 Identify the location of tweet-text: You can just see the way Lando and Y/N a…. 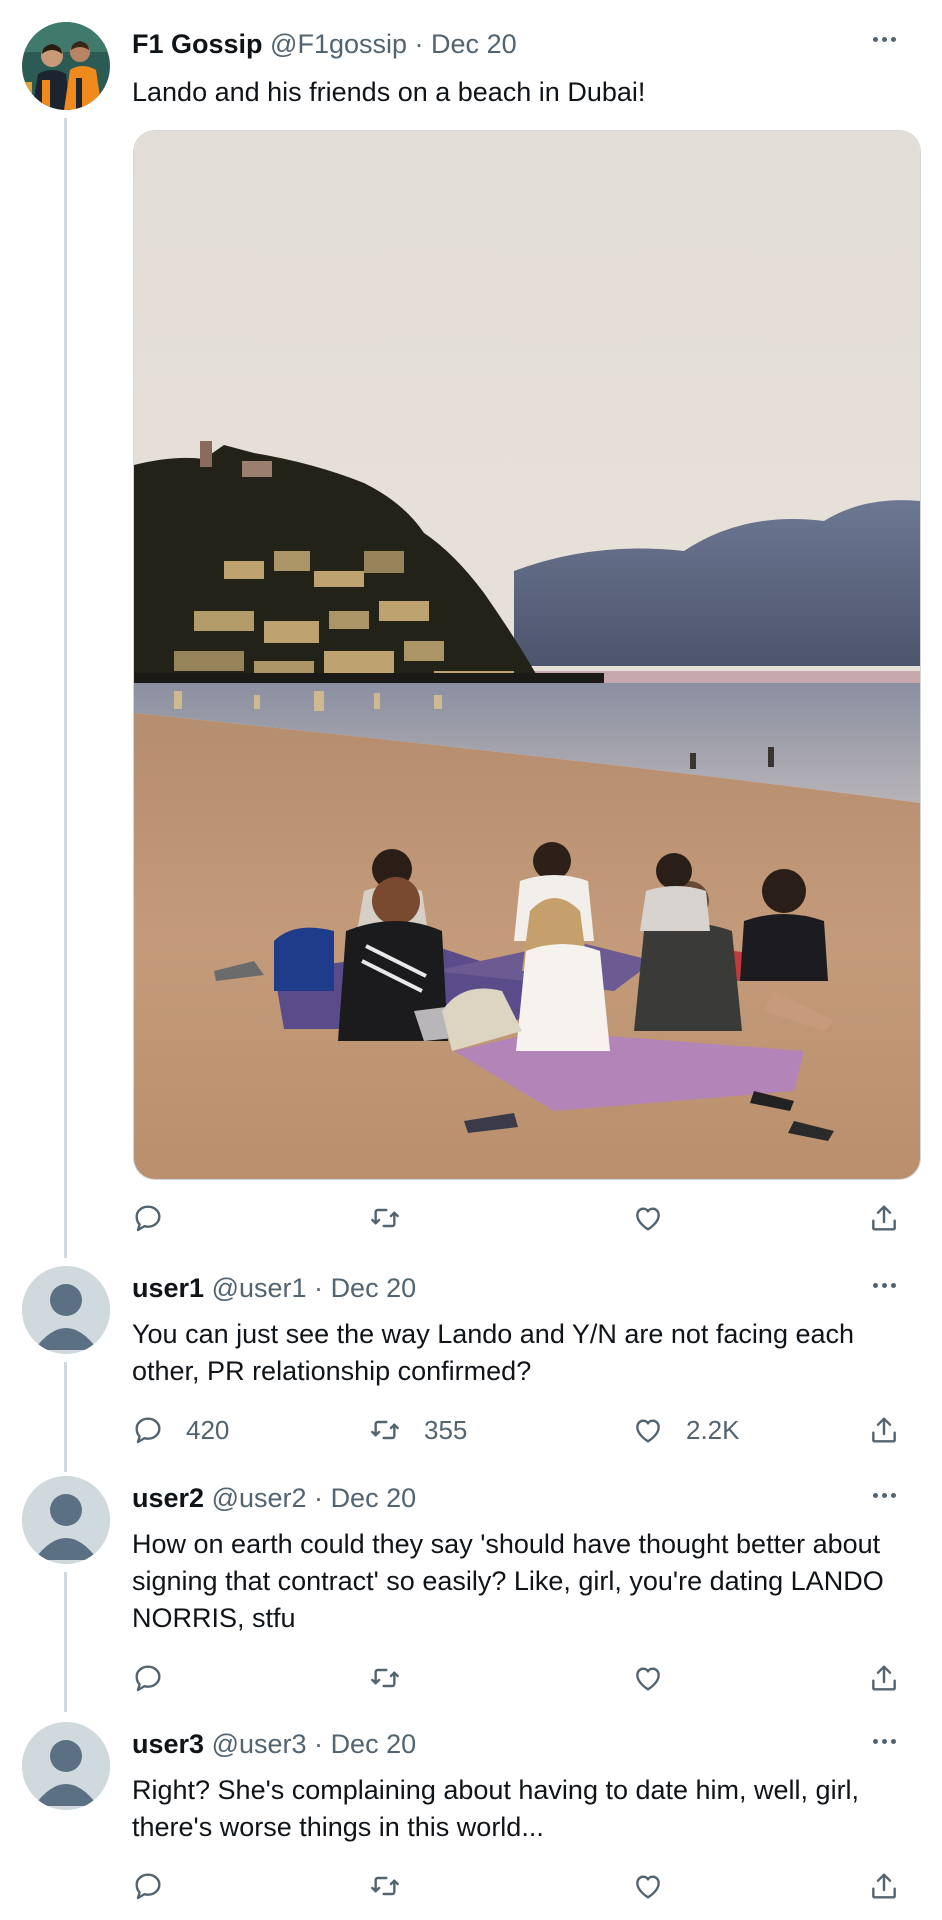
(493, 1352).